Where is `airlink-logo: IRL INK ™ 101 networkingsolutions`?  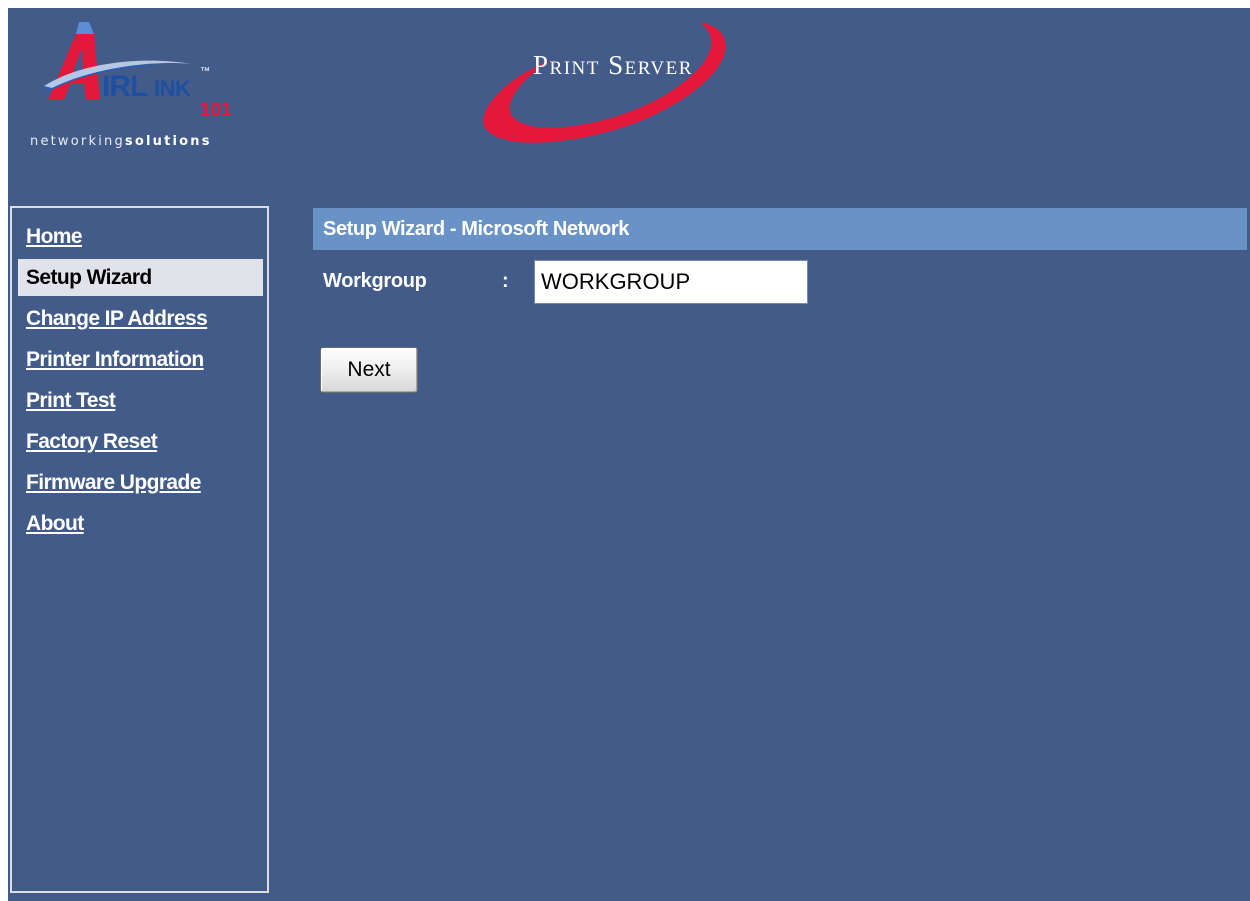 airlink-logo: IRL INK ™ 101 networkingsolutions is located at coordinates (161, 92).